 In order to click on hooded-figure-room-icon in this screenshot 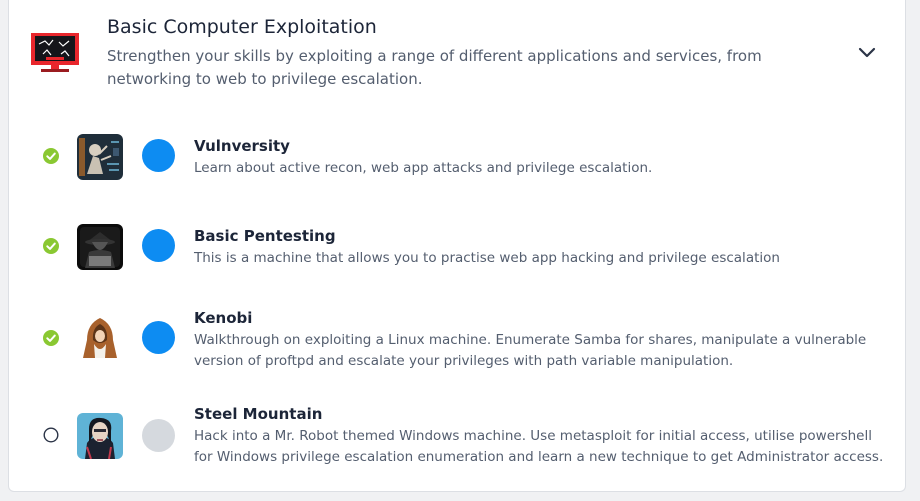, I will do `click(100, 337)`.